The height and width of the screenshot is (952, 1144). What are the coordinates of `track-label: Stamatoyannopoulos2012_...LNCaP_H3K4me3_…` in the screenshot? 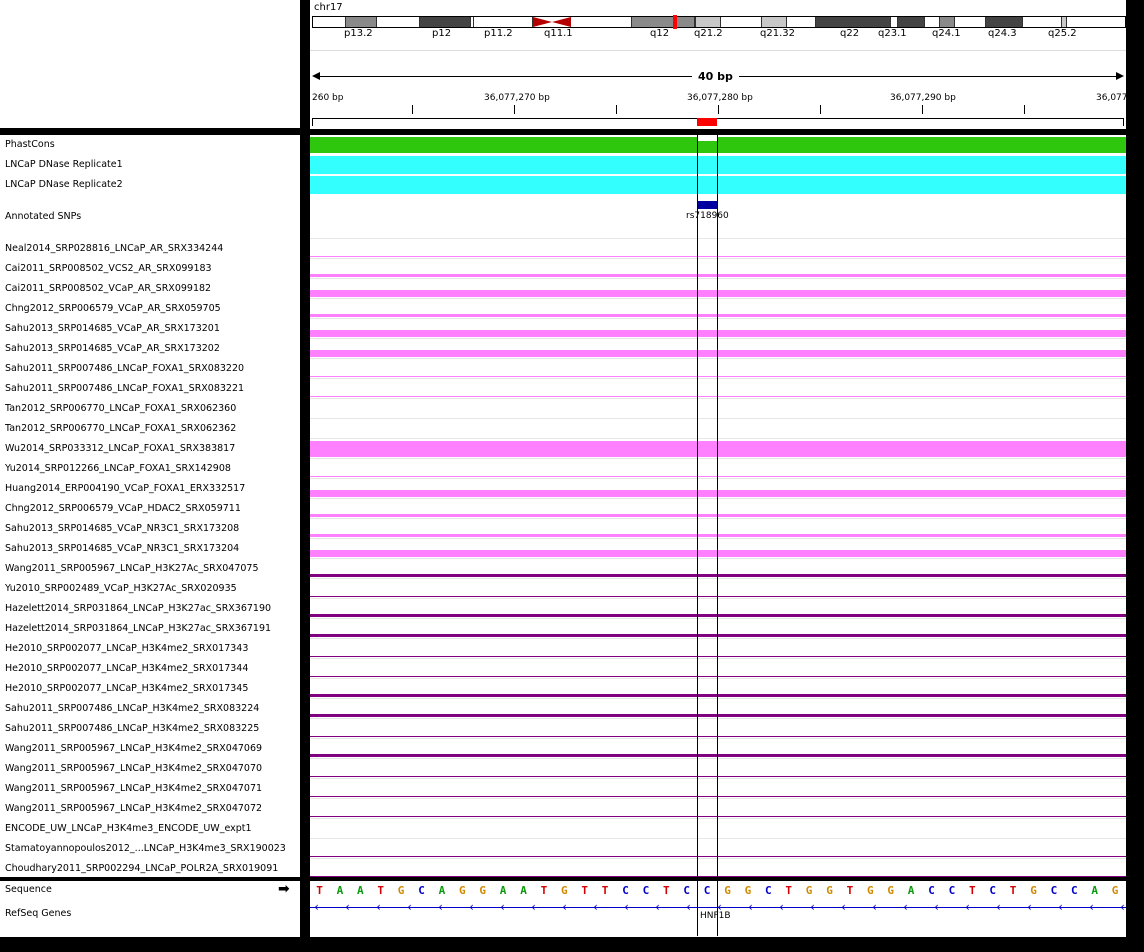 It's located at (145, 848).